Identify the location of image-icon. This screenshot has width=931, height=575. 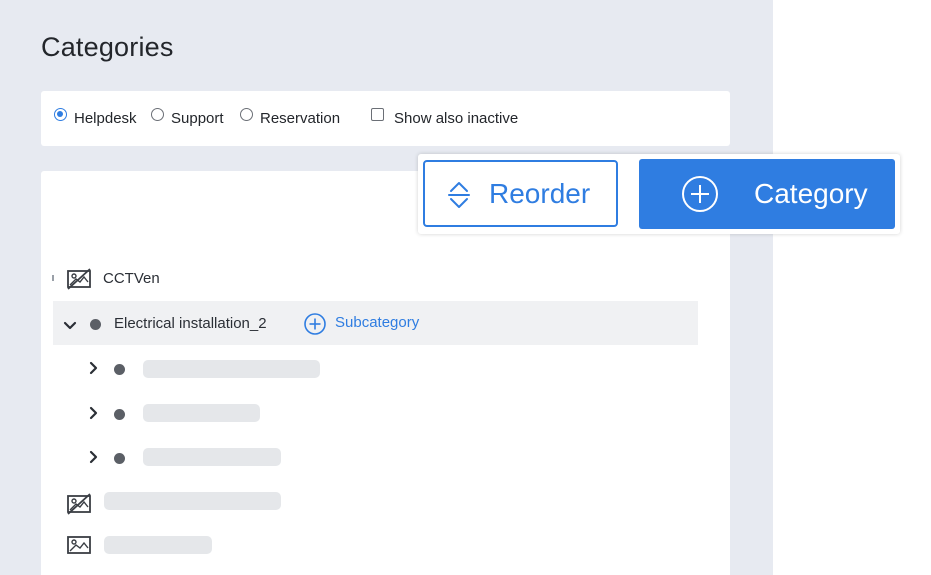
(79, 547).